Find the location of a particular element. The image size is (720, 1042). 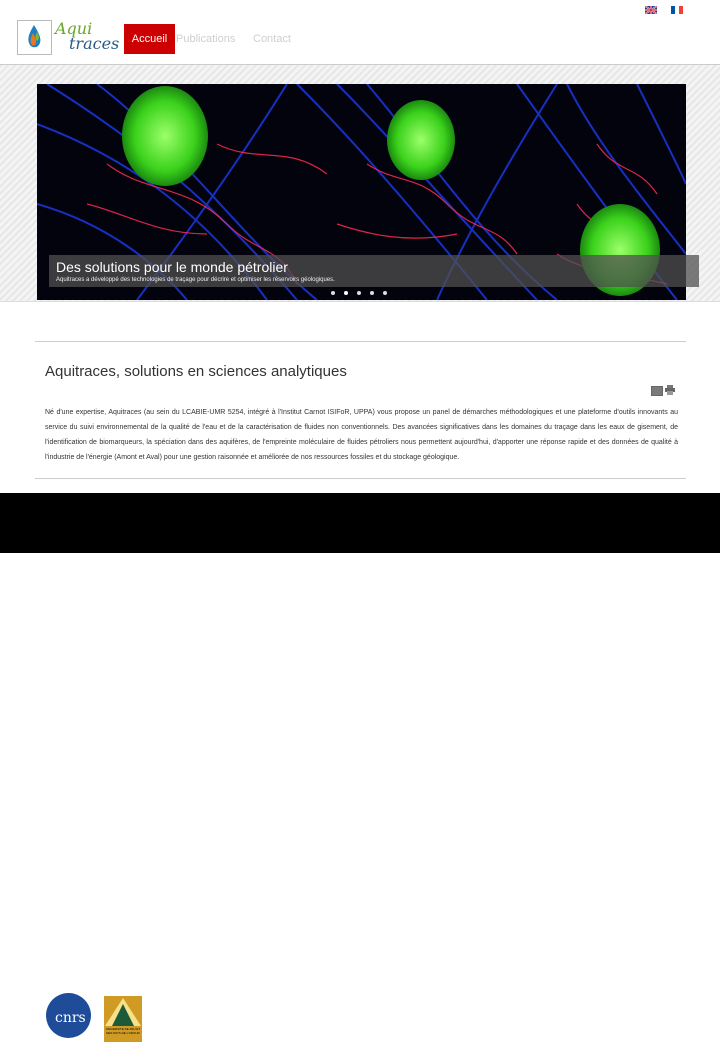

email-icon is located at coordinates (657, 391).